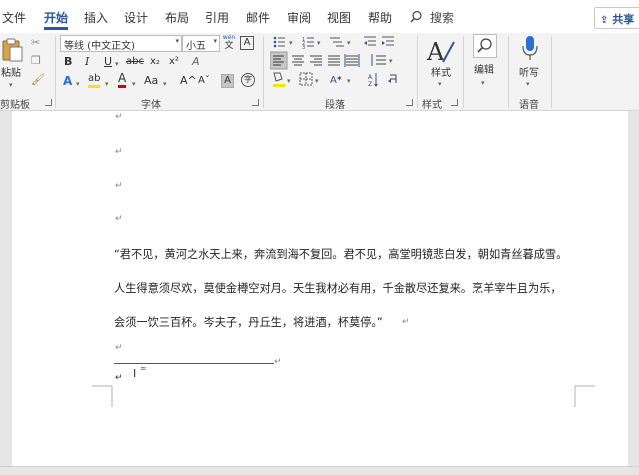  What do you see at coordinates (14, 17) in the screenshot?
I see `tab-file: 文件` at bounding box center [14, 17].